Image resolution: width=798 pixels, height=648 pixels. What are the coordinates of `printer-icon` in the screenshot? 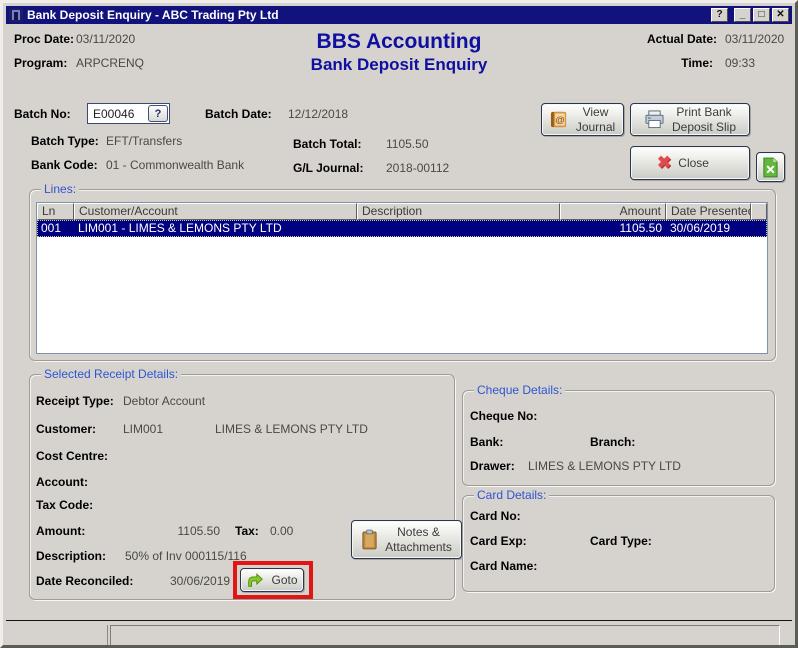 It's located at (654, 119).